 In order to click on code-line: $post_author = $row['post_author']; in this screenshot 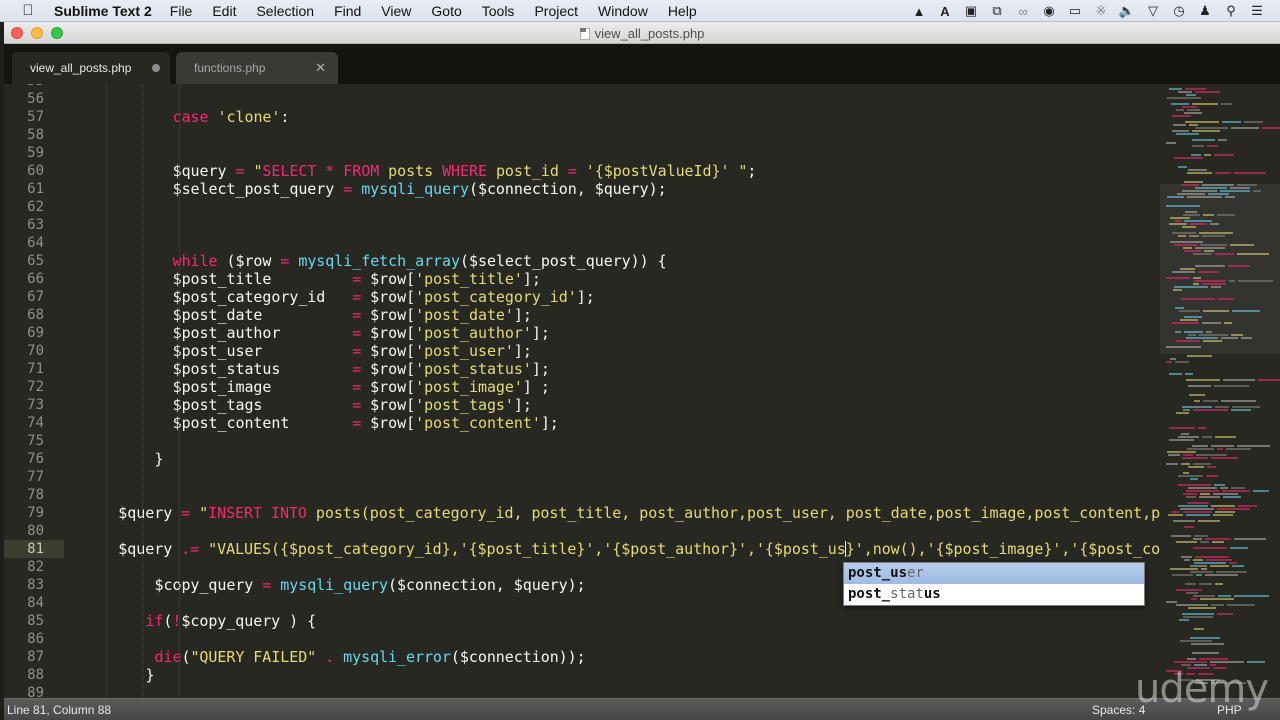, I will do `click(361, 333)`.